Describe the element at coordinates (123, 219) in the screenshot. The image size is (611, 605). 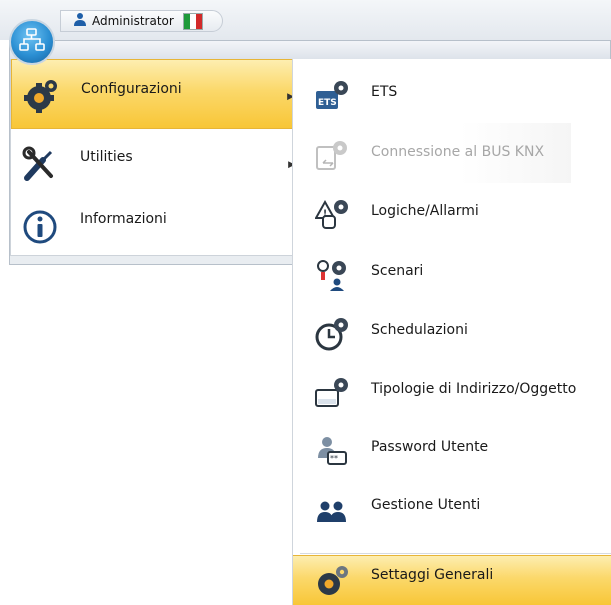
I see `menu-item-label: Informazioni` at that location.